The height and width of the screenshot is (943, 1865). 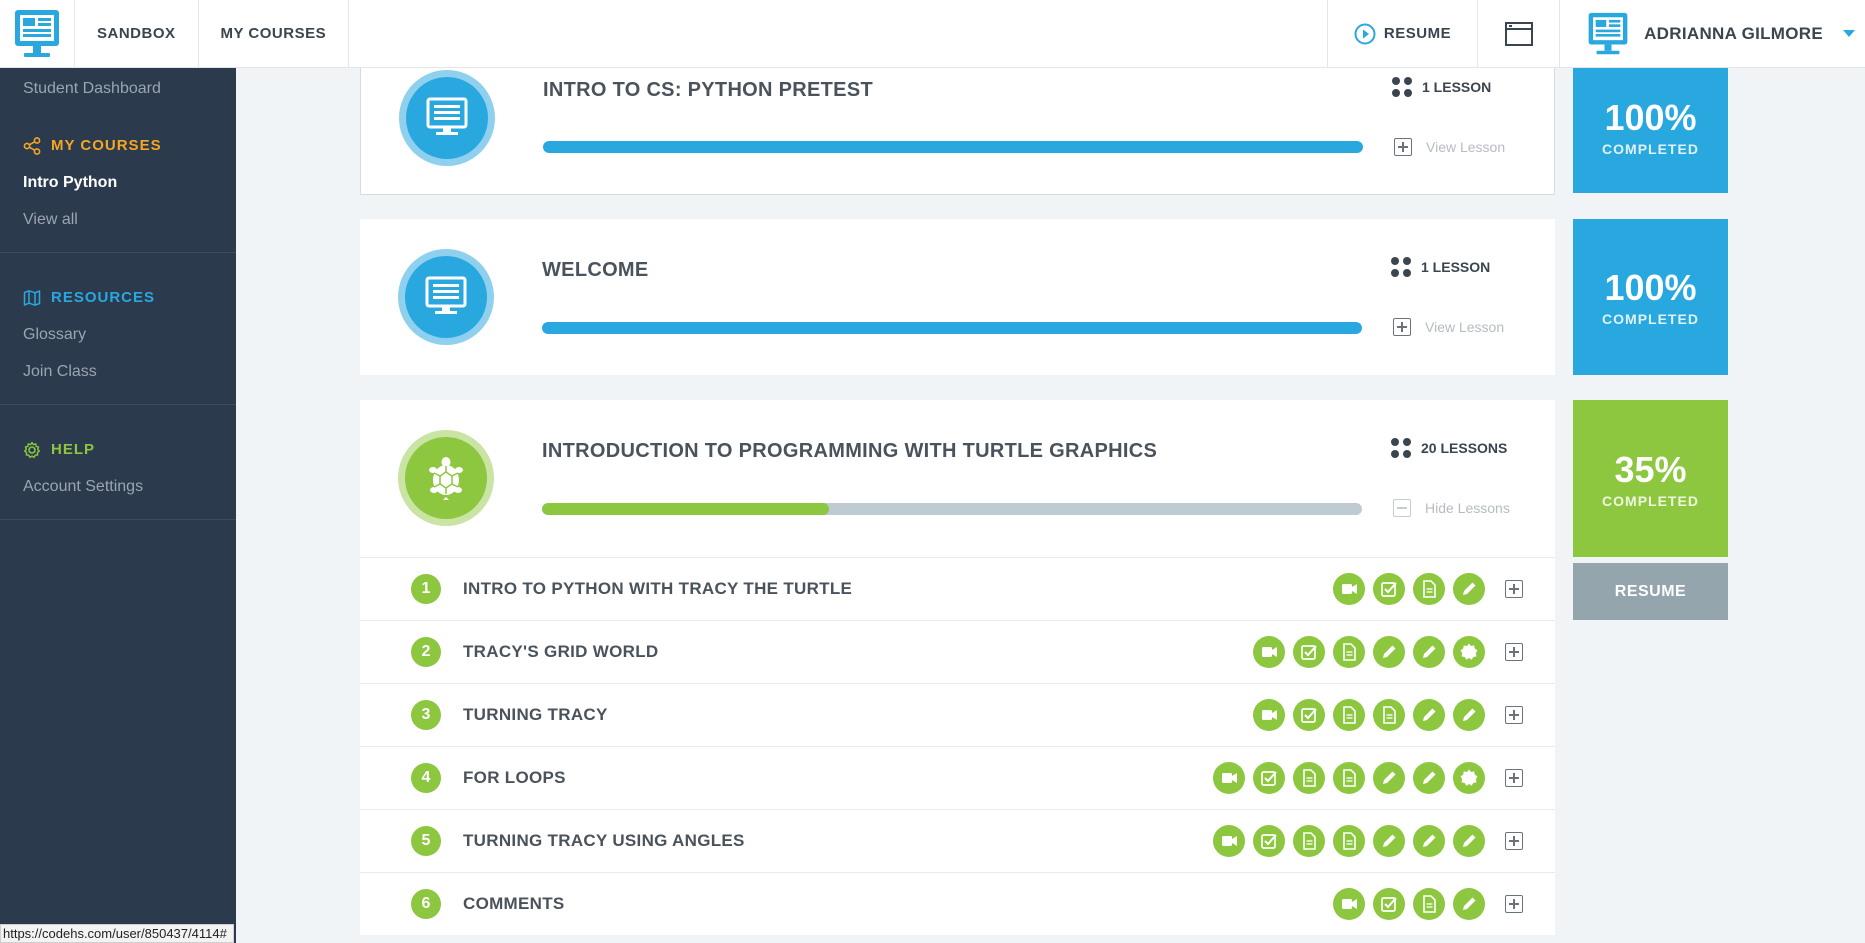 What do you see at coordinates (957, 903) in the screenshot?
I see `lesson-row: 6 COMMENTS` at bounding box center [957, 903].